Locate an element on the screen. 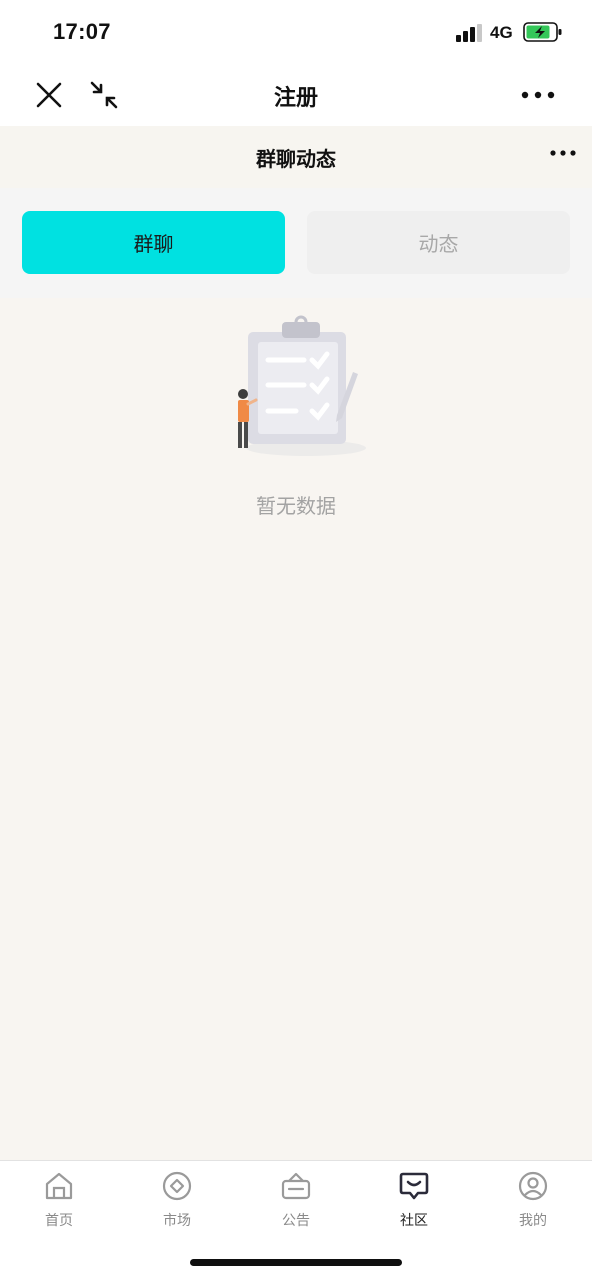  community-icon is located at coordinates (414, 1186).